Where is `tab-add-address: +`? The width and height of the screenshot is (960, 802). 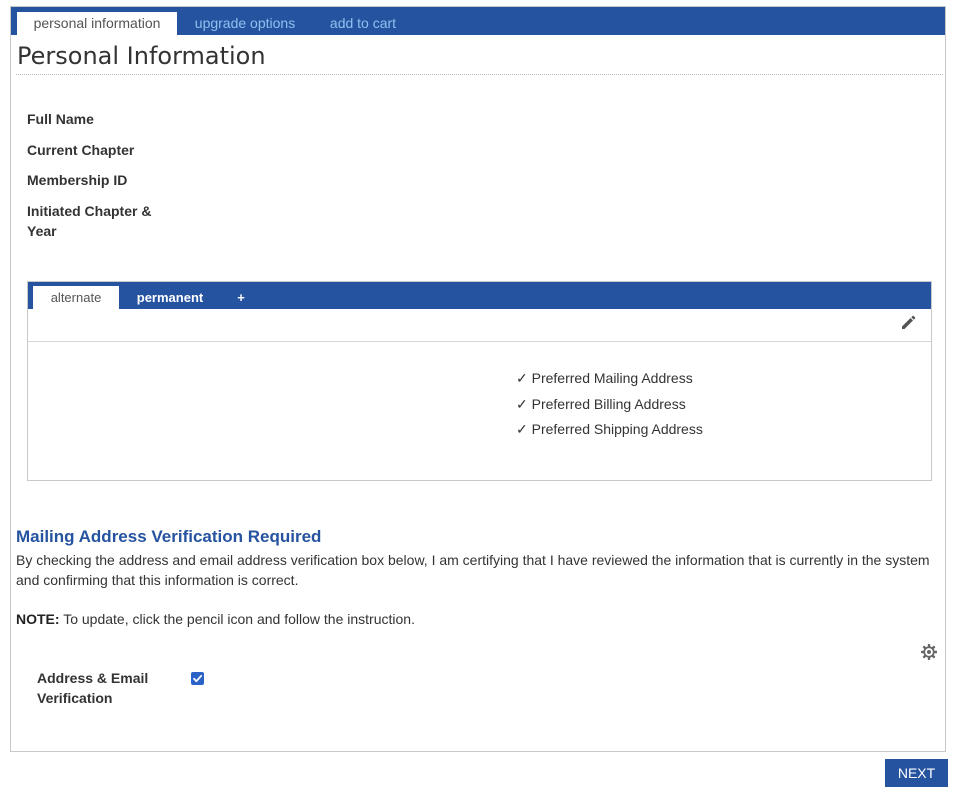 tab-add-address: + is located at coordinates (241, 297).